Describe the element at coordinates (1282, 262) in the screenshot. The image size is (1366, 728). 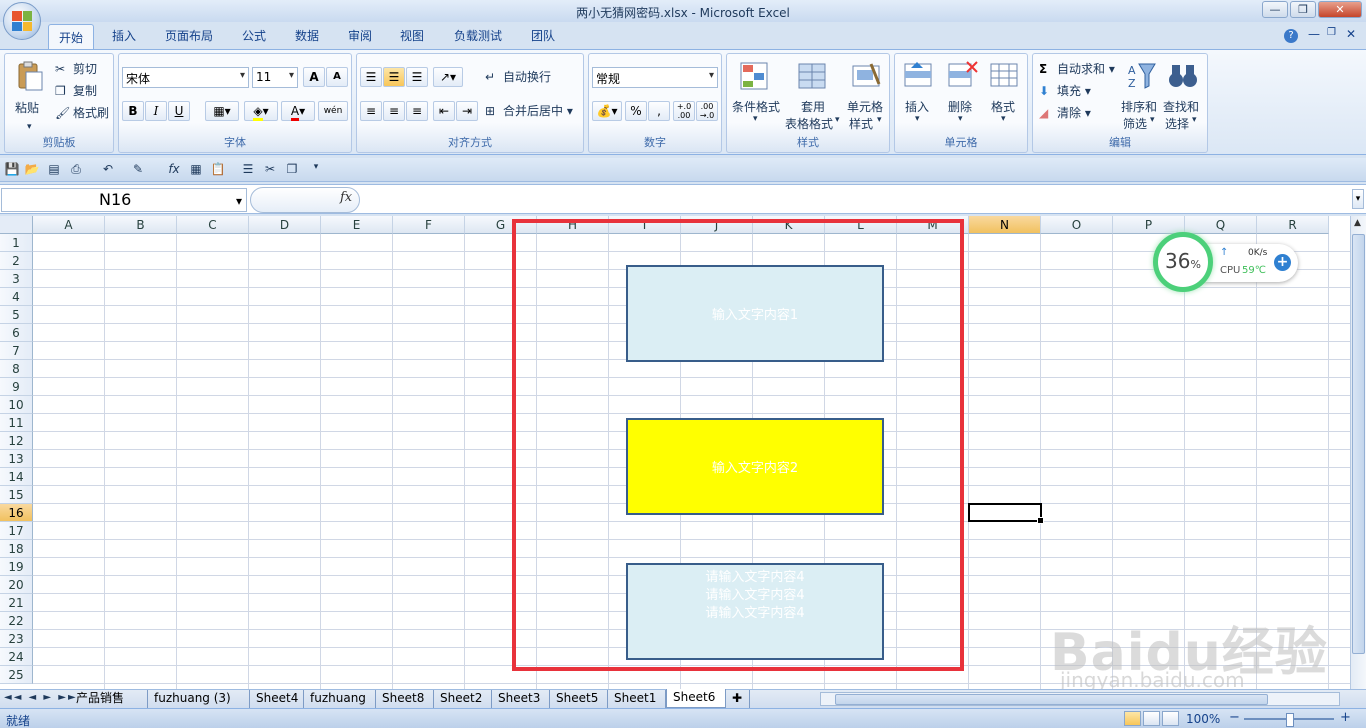
I see `plus-icon: +` at that location.